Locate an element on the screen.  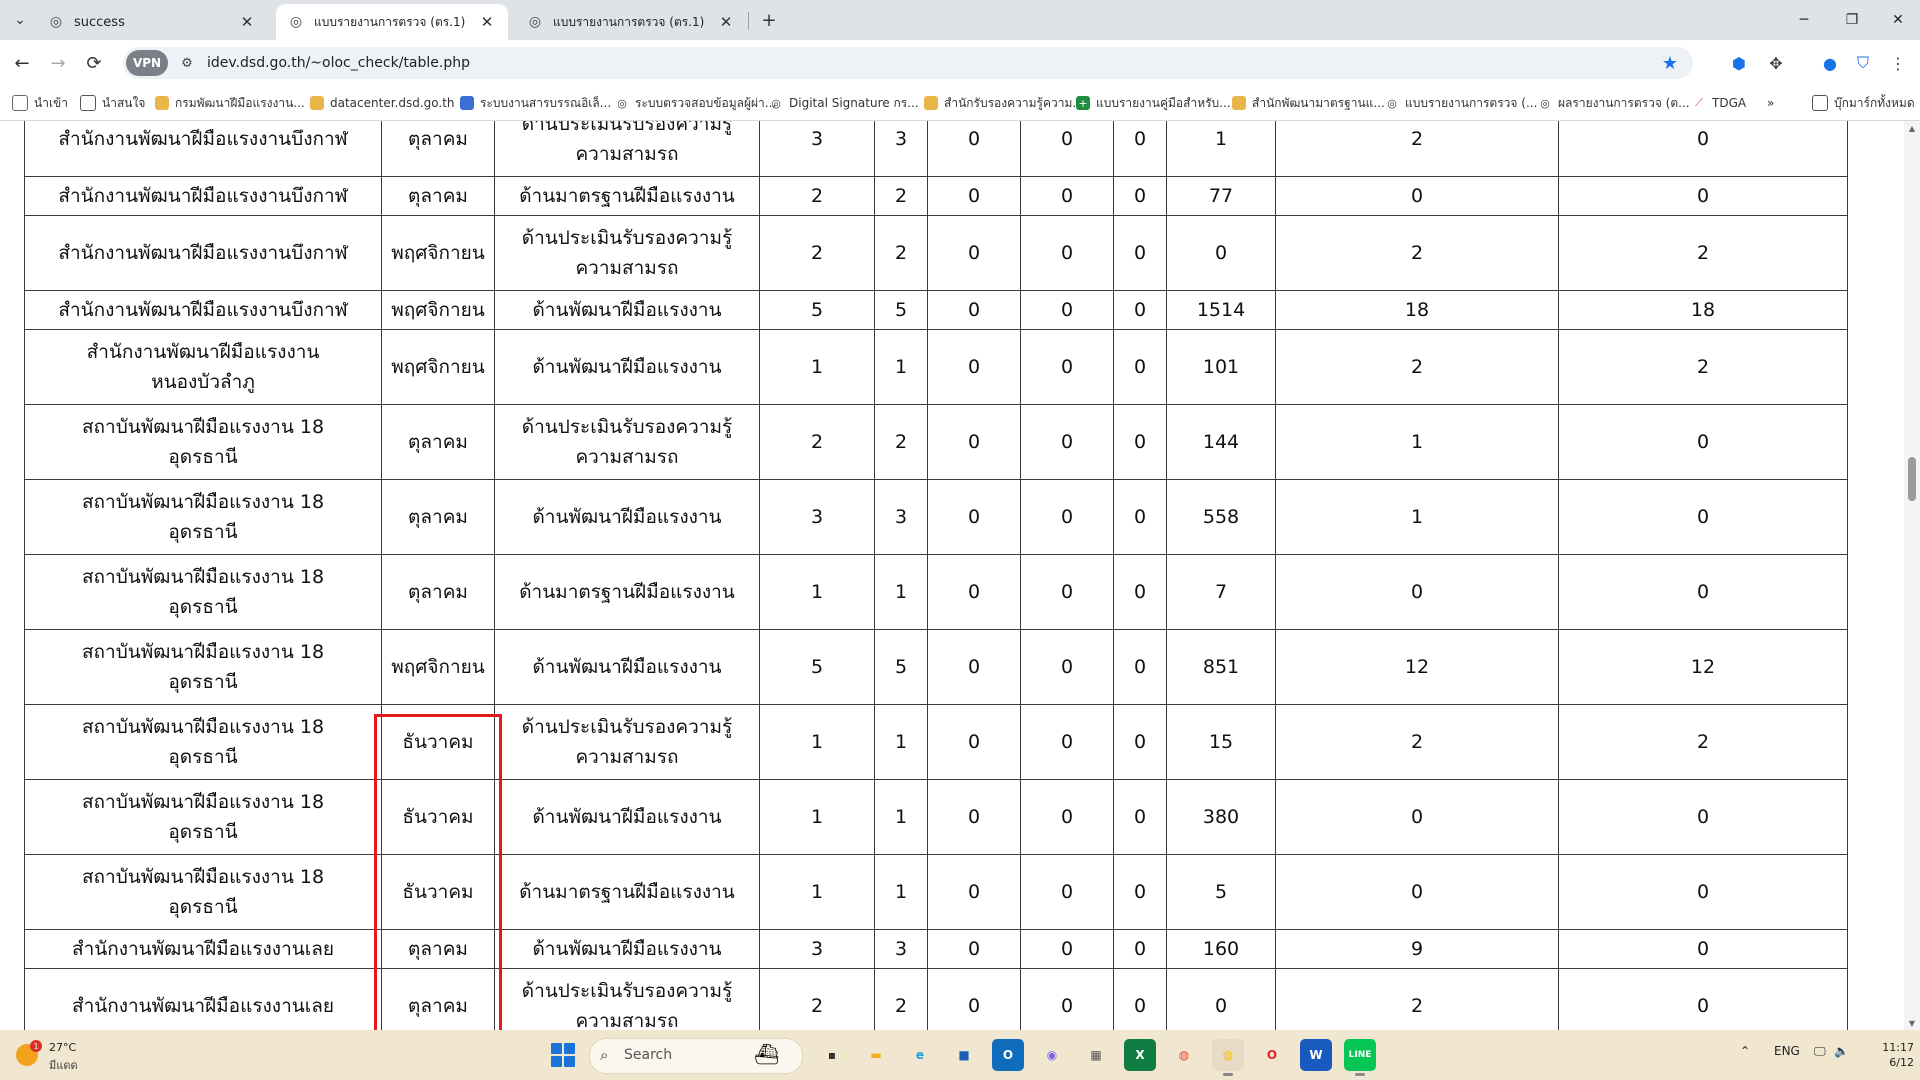
copilot-icon: ◉ is located at coordinates (1052, 1055).